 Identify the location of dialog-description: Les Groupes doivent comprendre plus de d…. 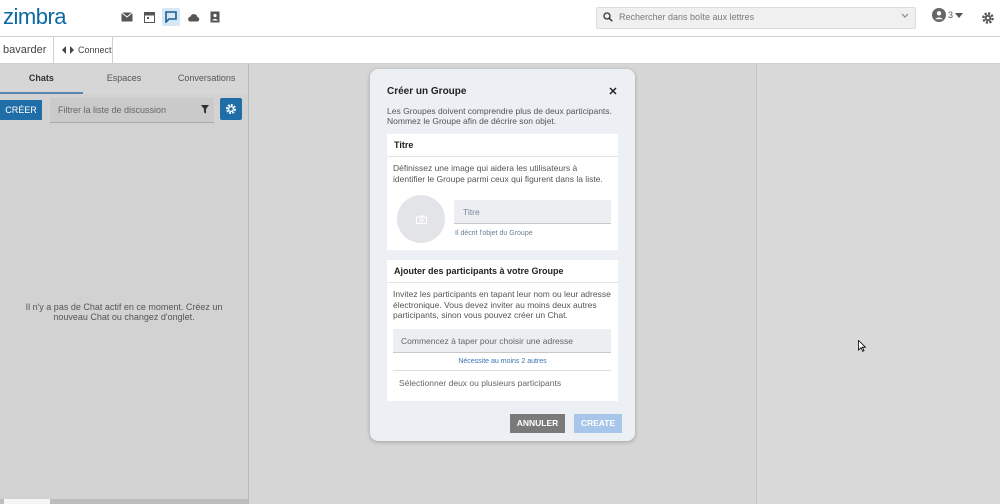
(499, 116).